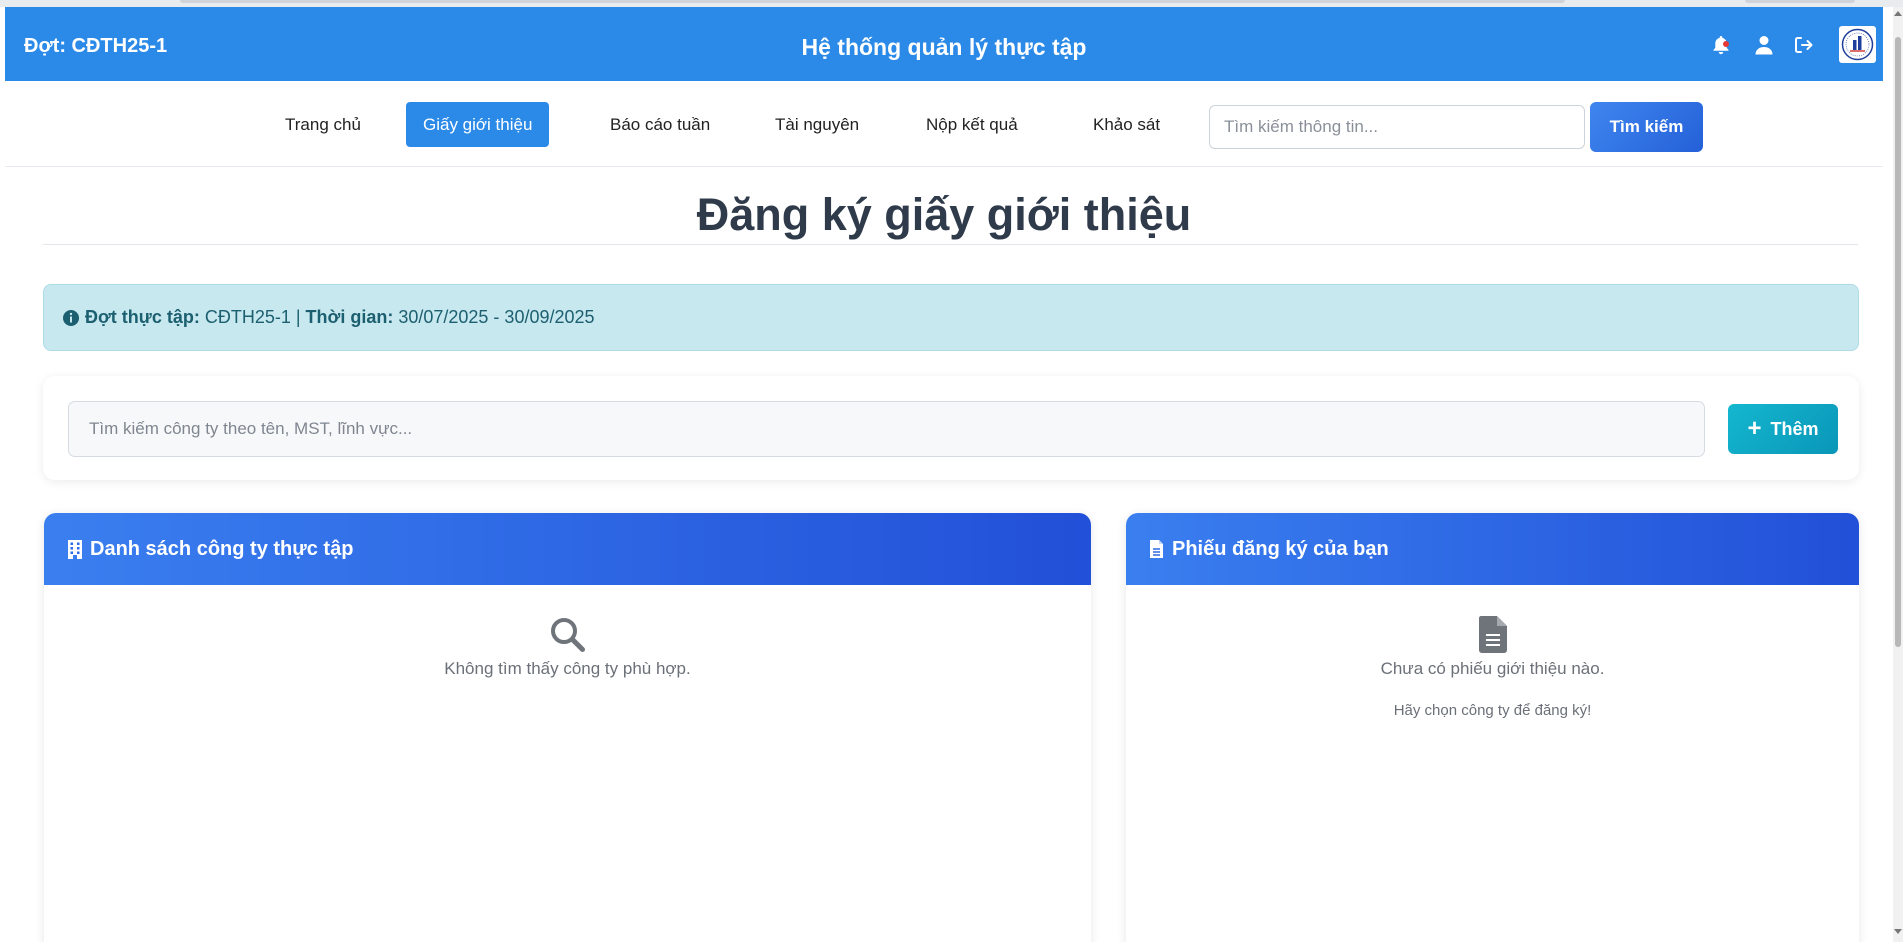  What do you see at coordinates (1754, 428) in the screenshot?
I see `plus-icon: +` at bounding box center [1754, 428].